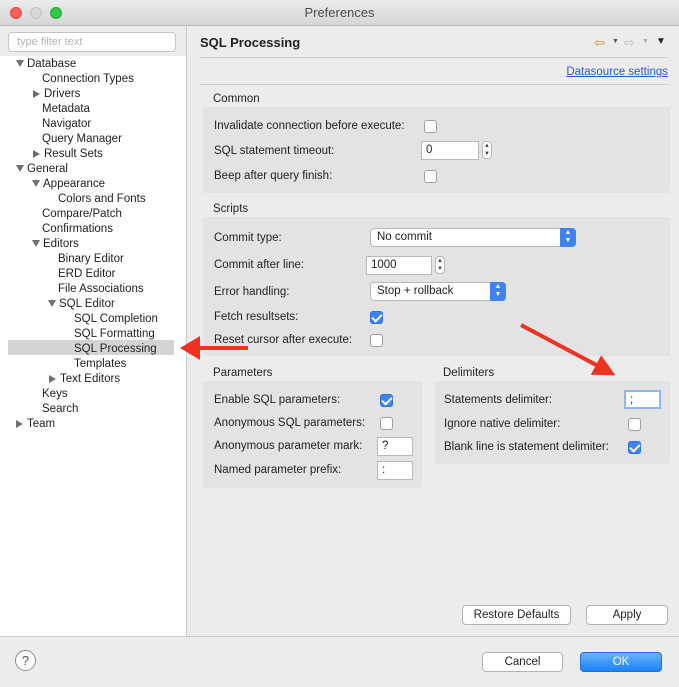  What do you see at coordinates (498, 400) in the screenshot?
I see `statements-delimiter-label: Statements delimiter:` at bounding box center [498, 400].